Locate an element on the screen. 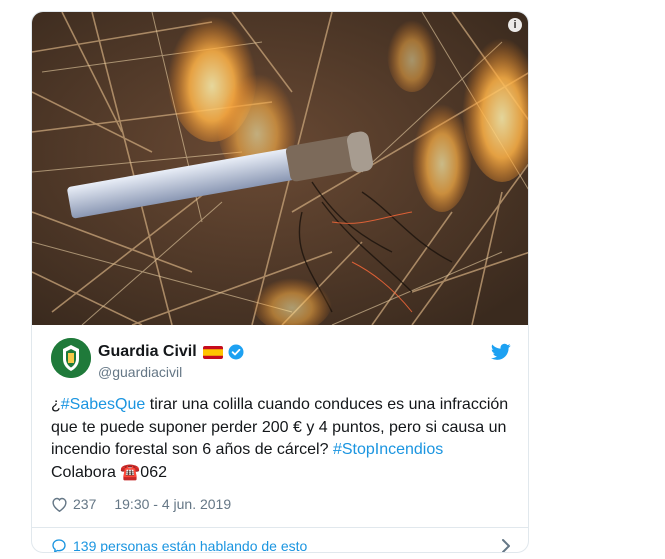  author-avatar is located at coordinates (71, 358).